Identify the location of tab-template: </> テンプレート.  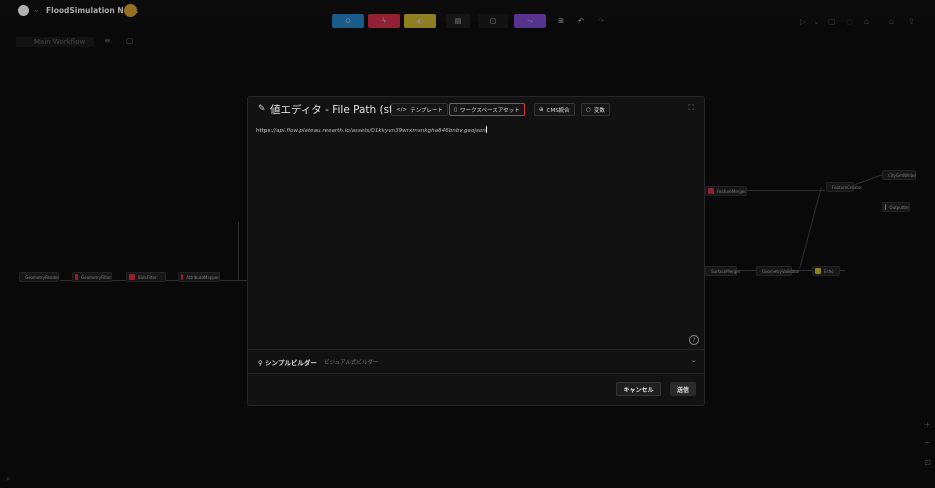
(419, 109).